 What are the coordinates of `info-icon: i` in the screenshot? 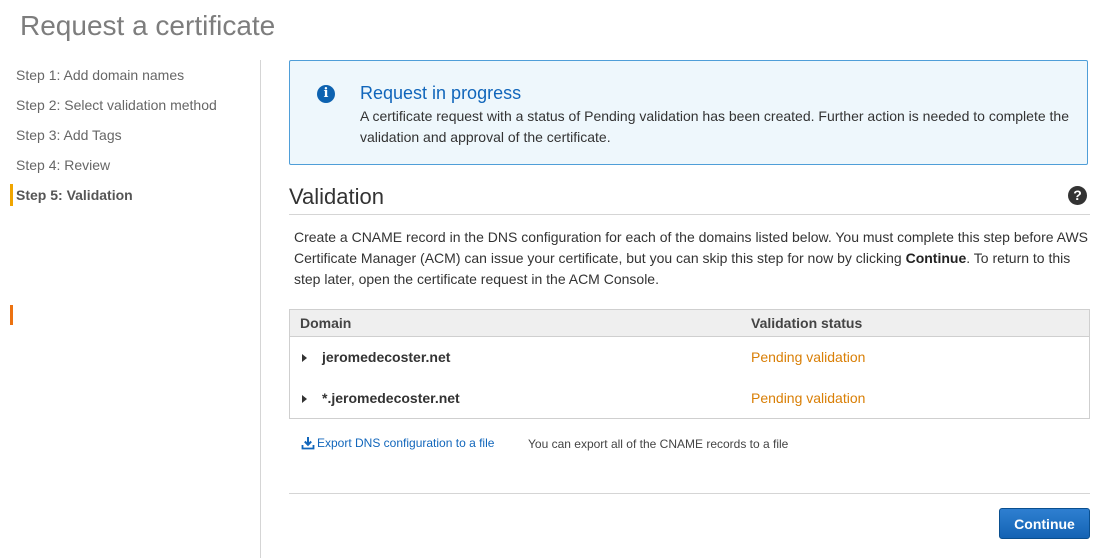 It's located at (326, 94).